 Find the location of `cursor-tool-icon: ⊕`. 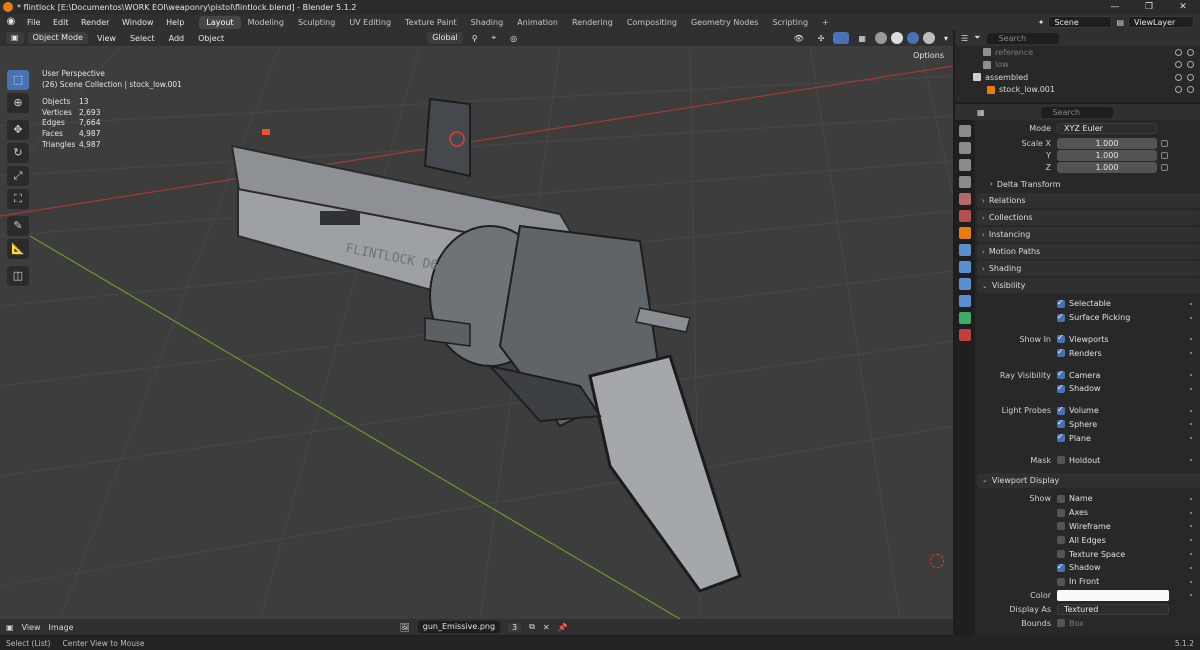

cursor-tool-icon: ⊕ is located at coordinates (18, 103).